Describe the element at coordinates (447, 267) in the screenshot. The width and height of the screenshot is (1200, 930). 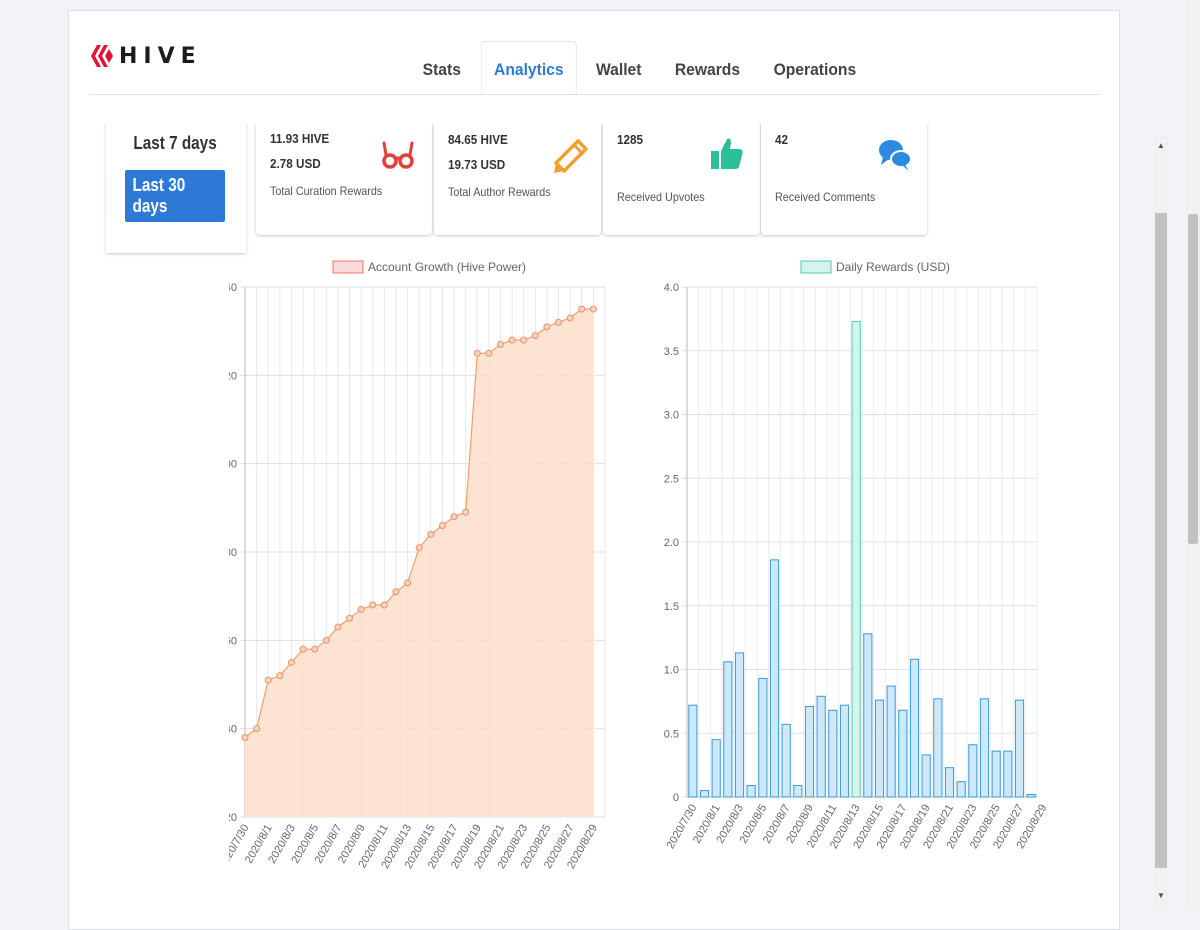
I see `growth-legend-label: Account Growth (Hive Power)` at that location.